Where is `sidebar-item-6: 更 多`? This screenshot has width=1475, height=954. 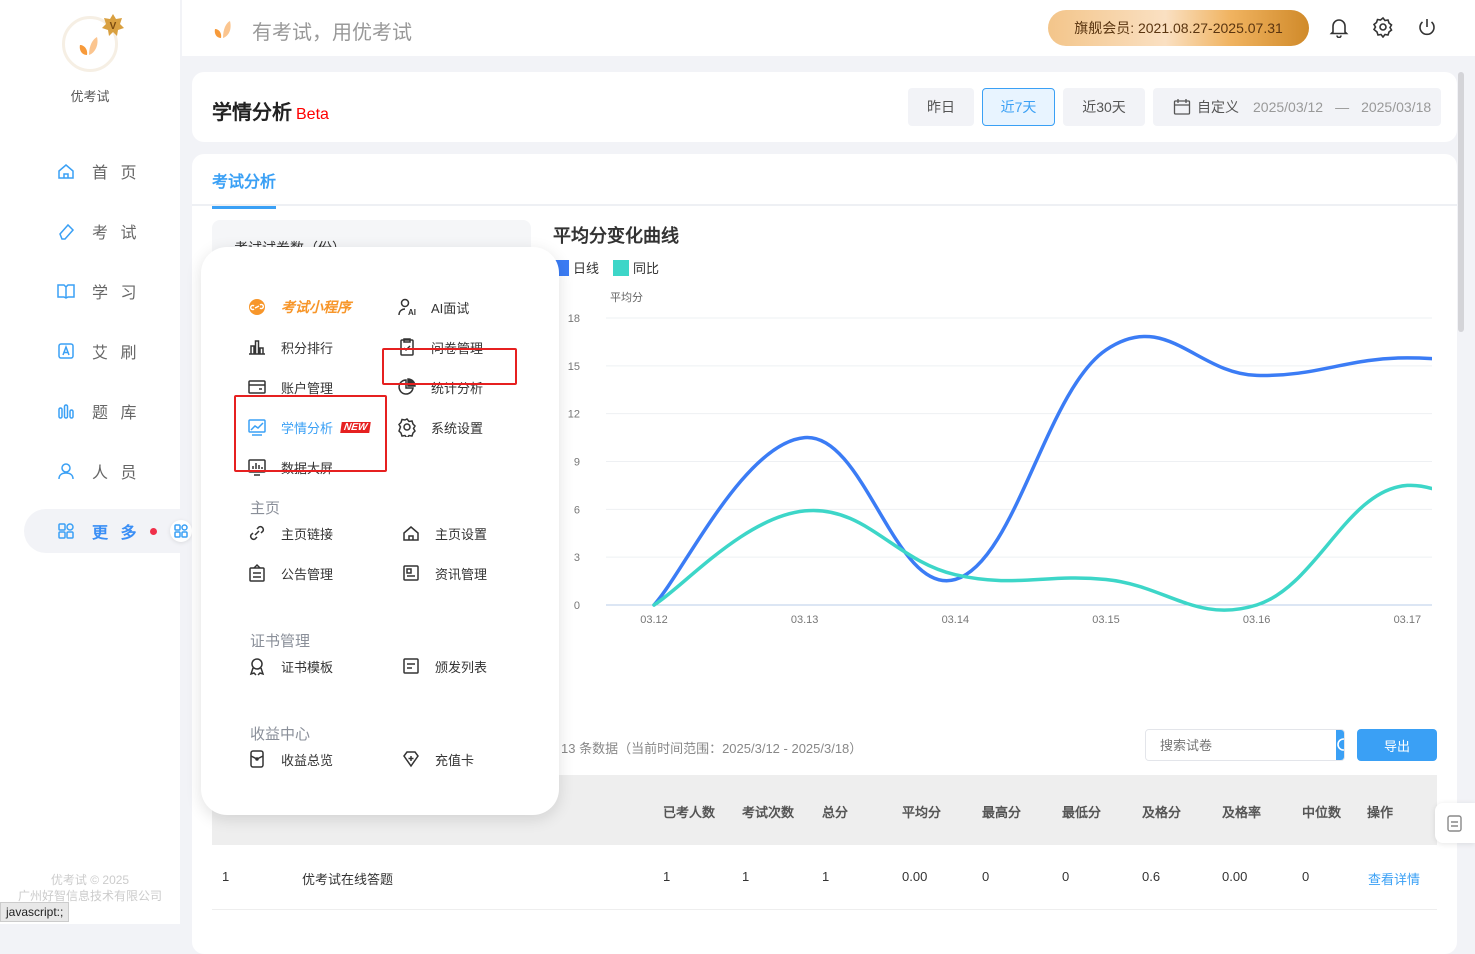 sidebar-item-6: 更 多 is located at coordinates (102, 531).